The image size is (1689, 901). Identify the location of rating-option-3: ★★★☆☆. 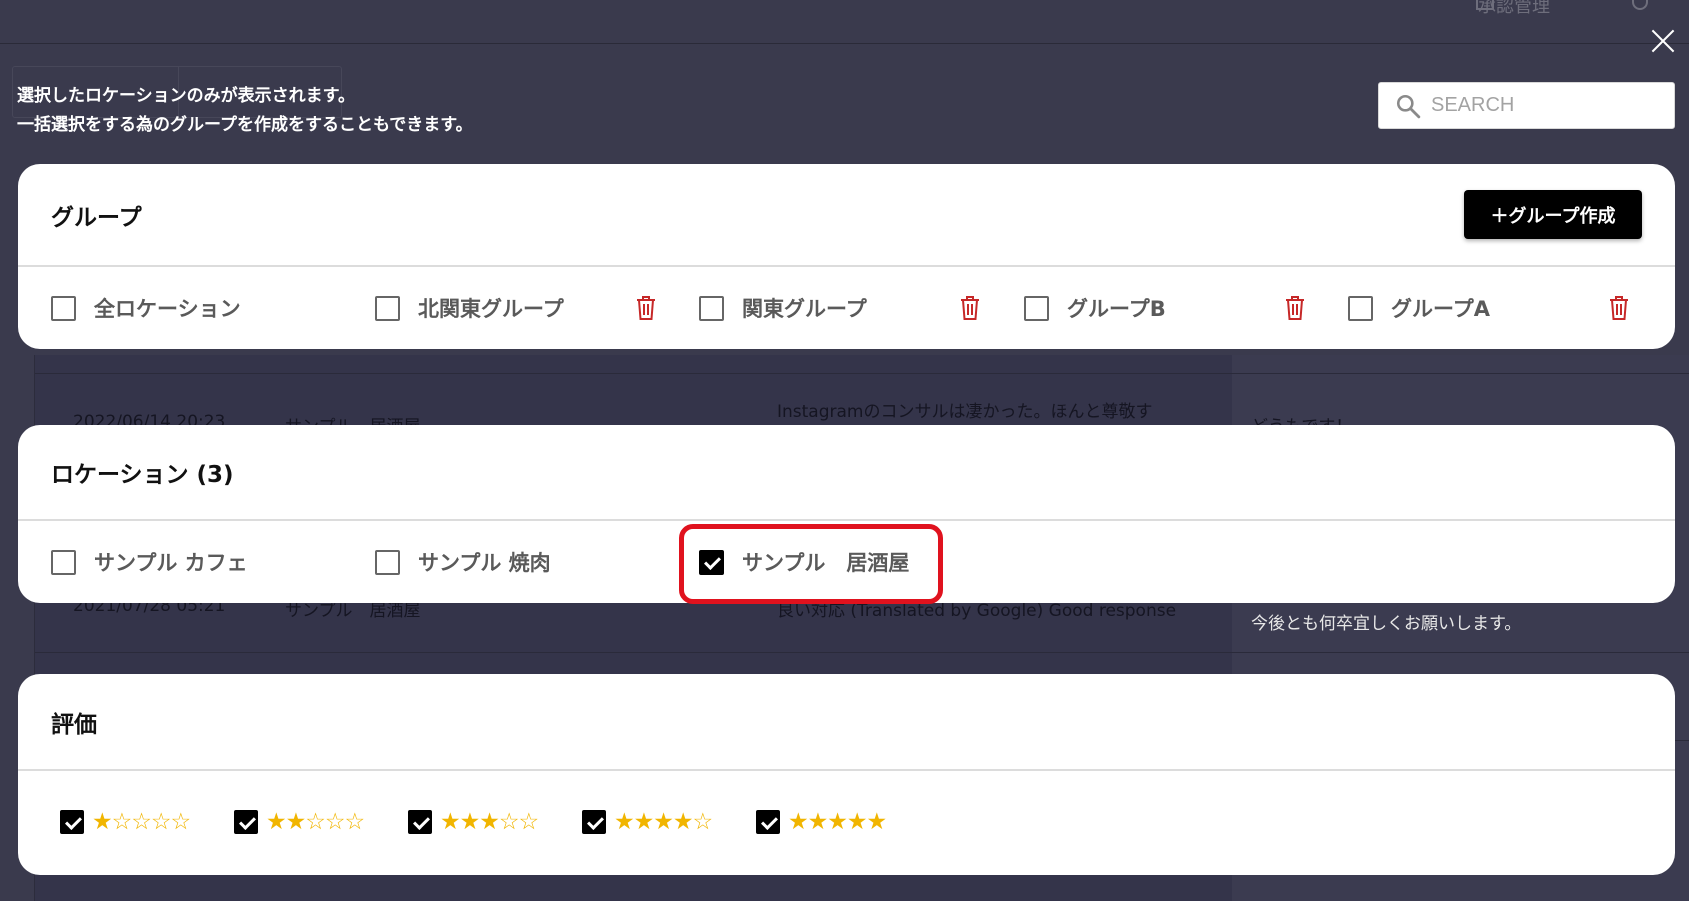
(473, 822).